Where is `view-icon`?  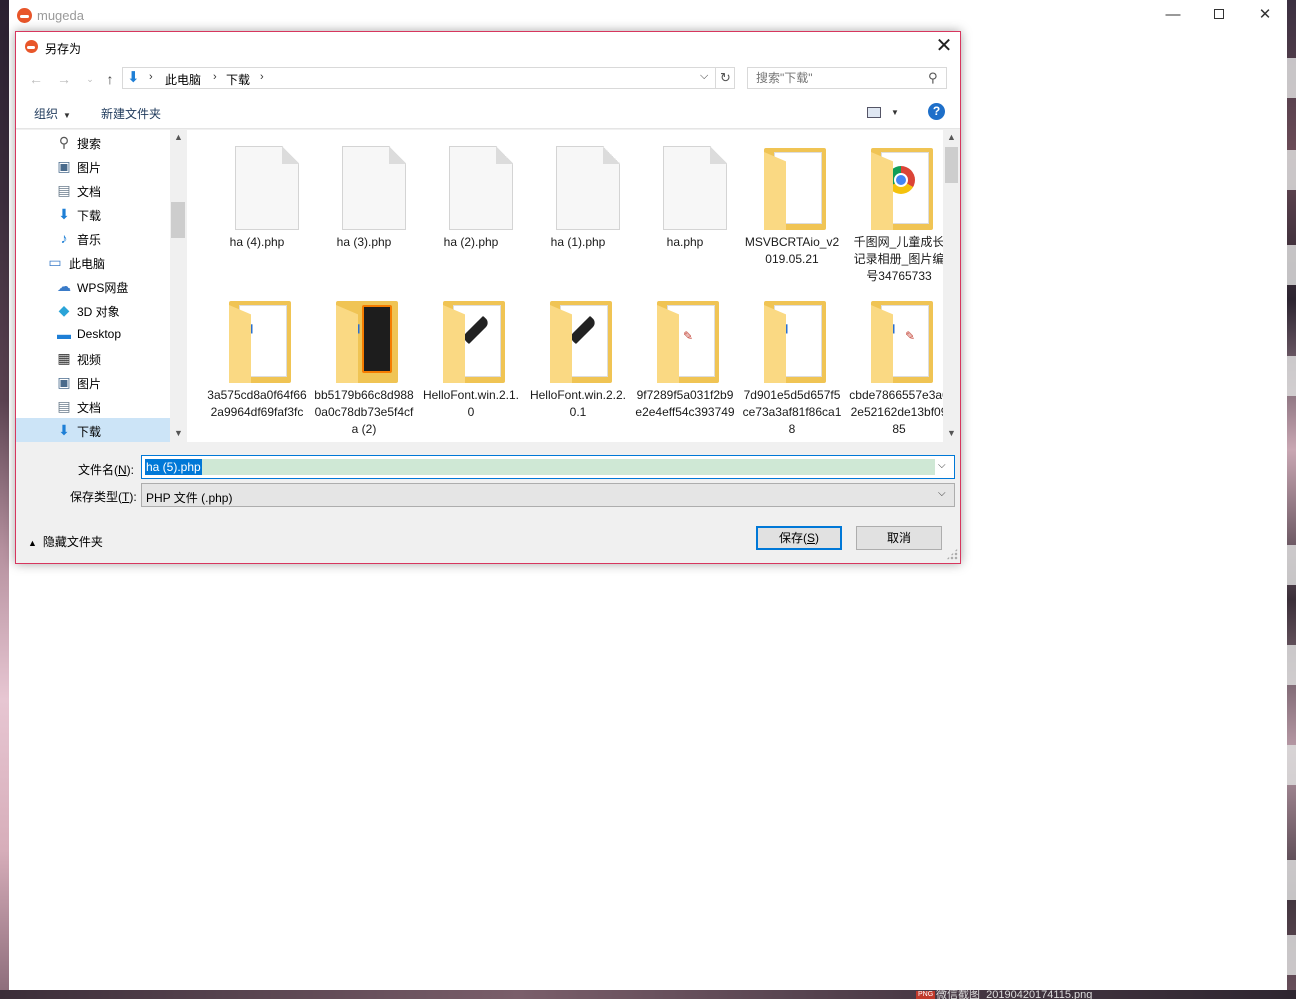 view-icon is located at coordinates (874, 112).